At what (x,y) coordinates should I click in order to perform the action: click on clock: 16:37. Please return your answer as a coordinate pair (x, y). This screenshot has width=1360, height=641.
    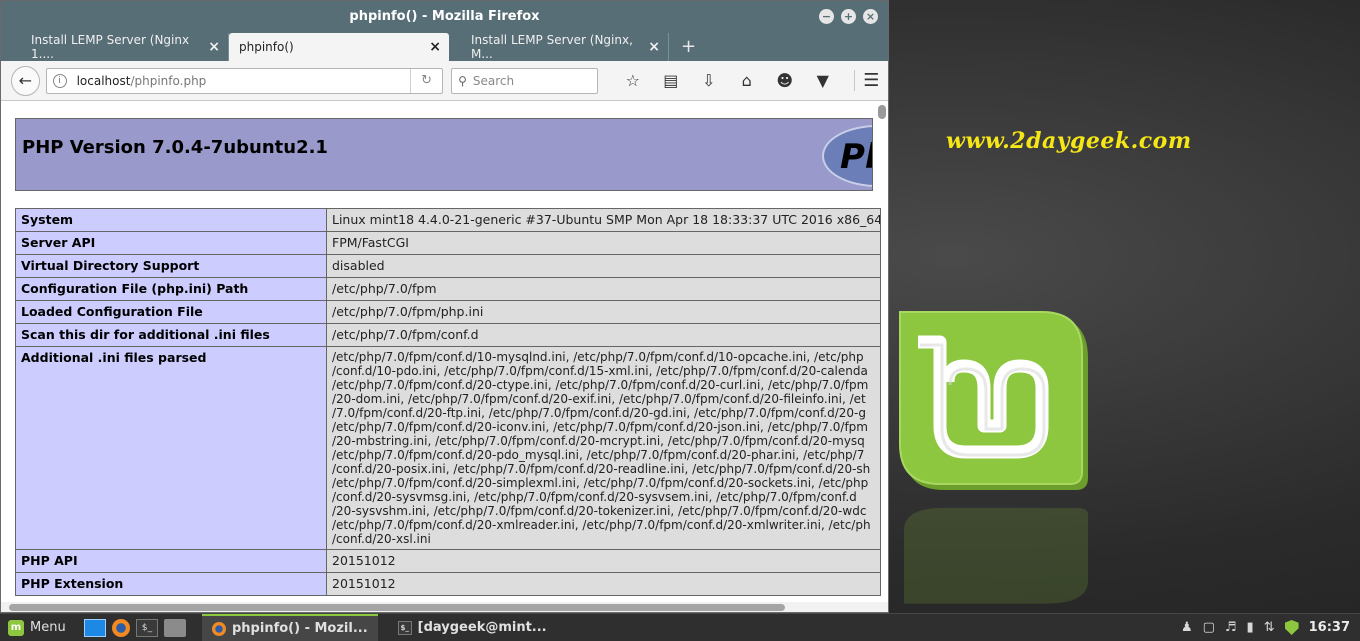
    Looking at the image, I should click on (1329, 627).